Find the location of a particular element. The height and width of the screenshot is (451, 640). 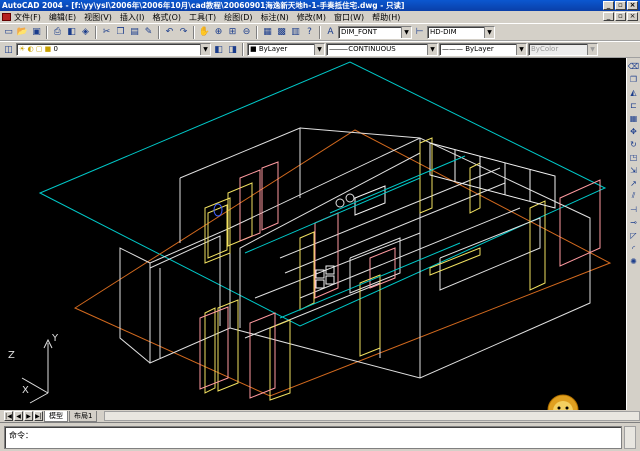

print-icon: ⎙ is located at coordinates (57, 32).